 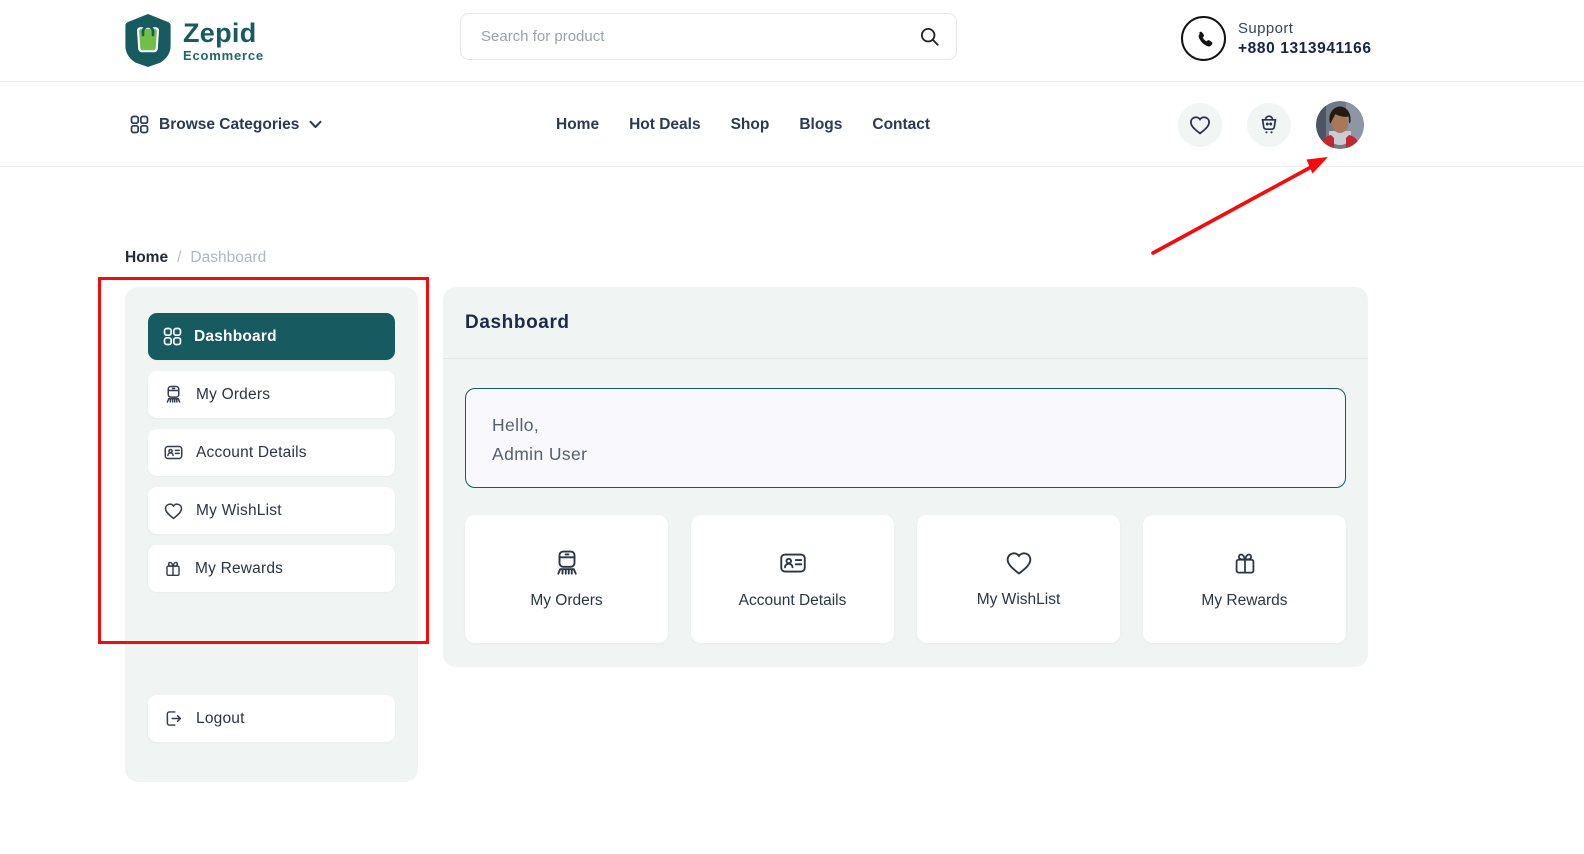 I want to click on support-phone: +880 1313941166, so click(x=1305, y=48).